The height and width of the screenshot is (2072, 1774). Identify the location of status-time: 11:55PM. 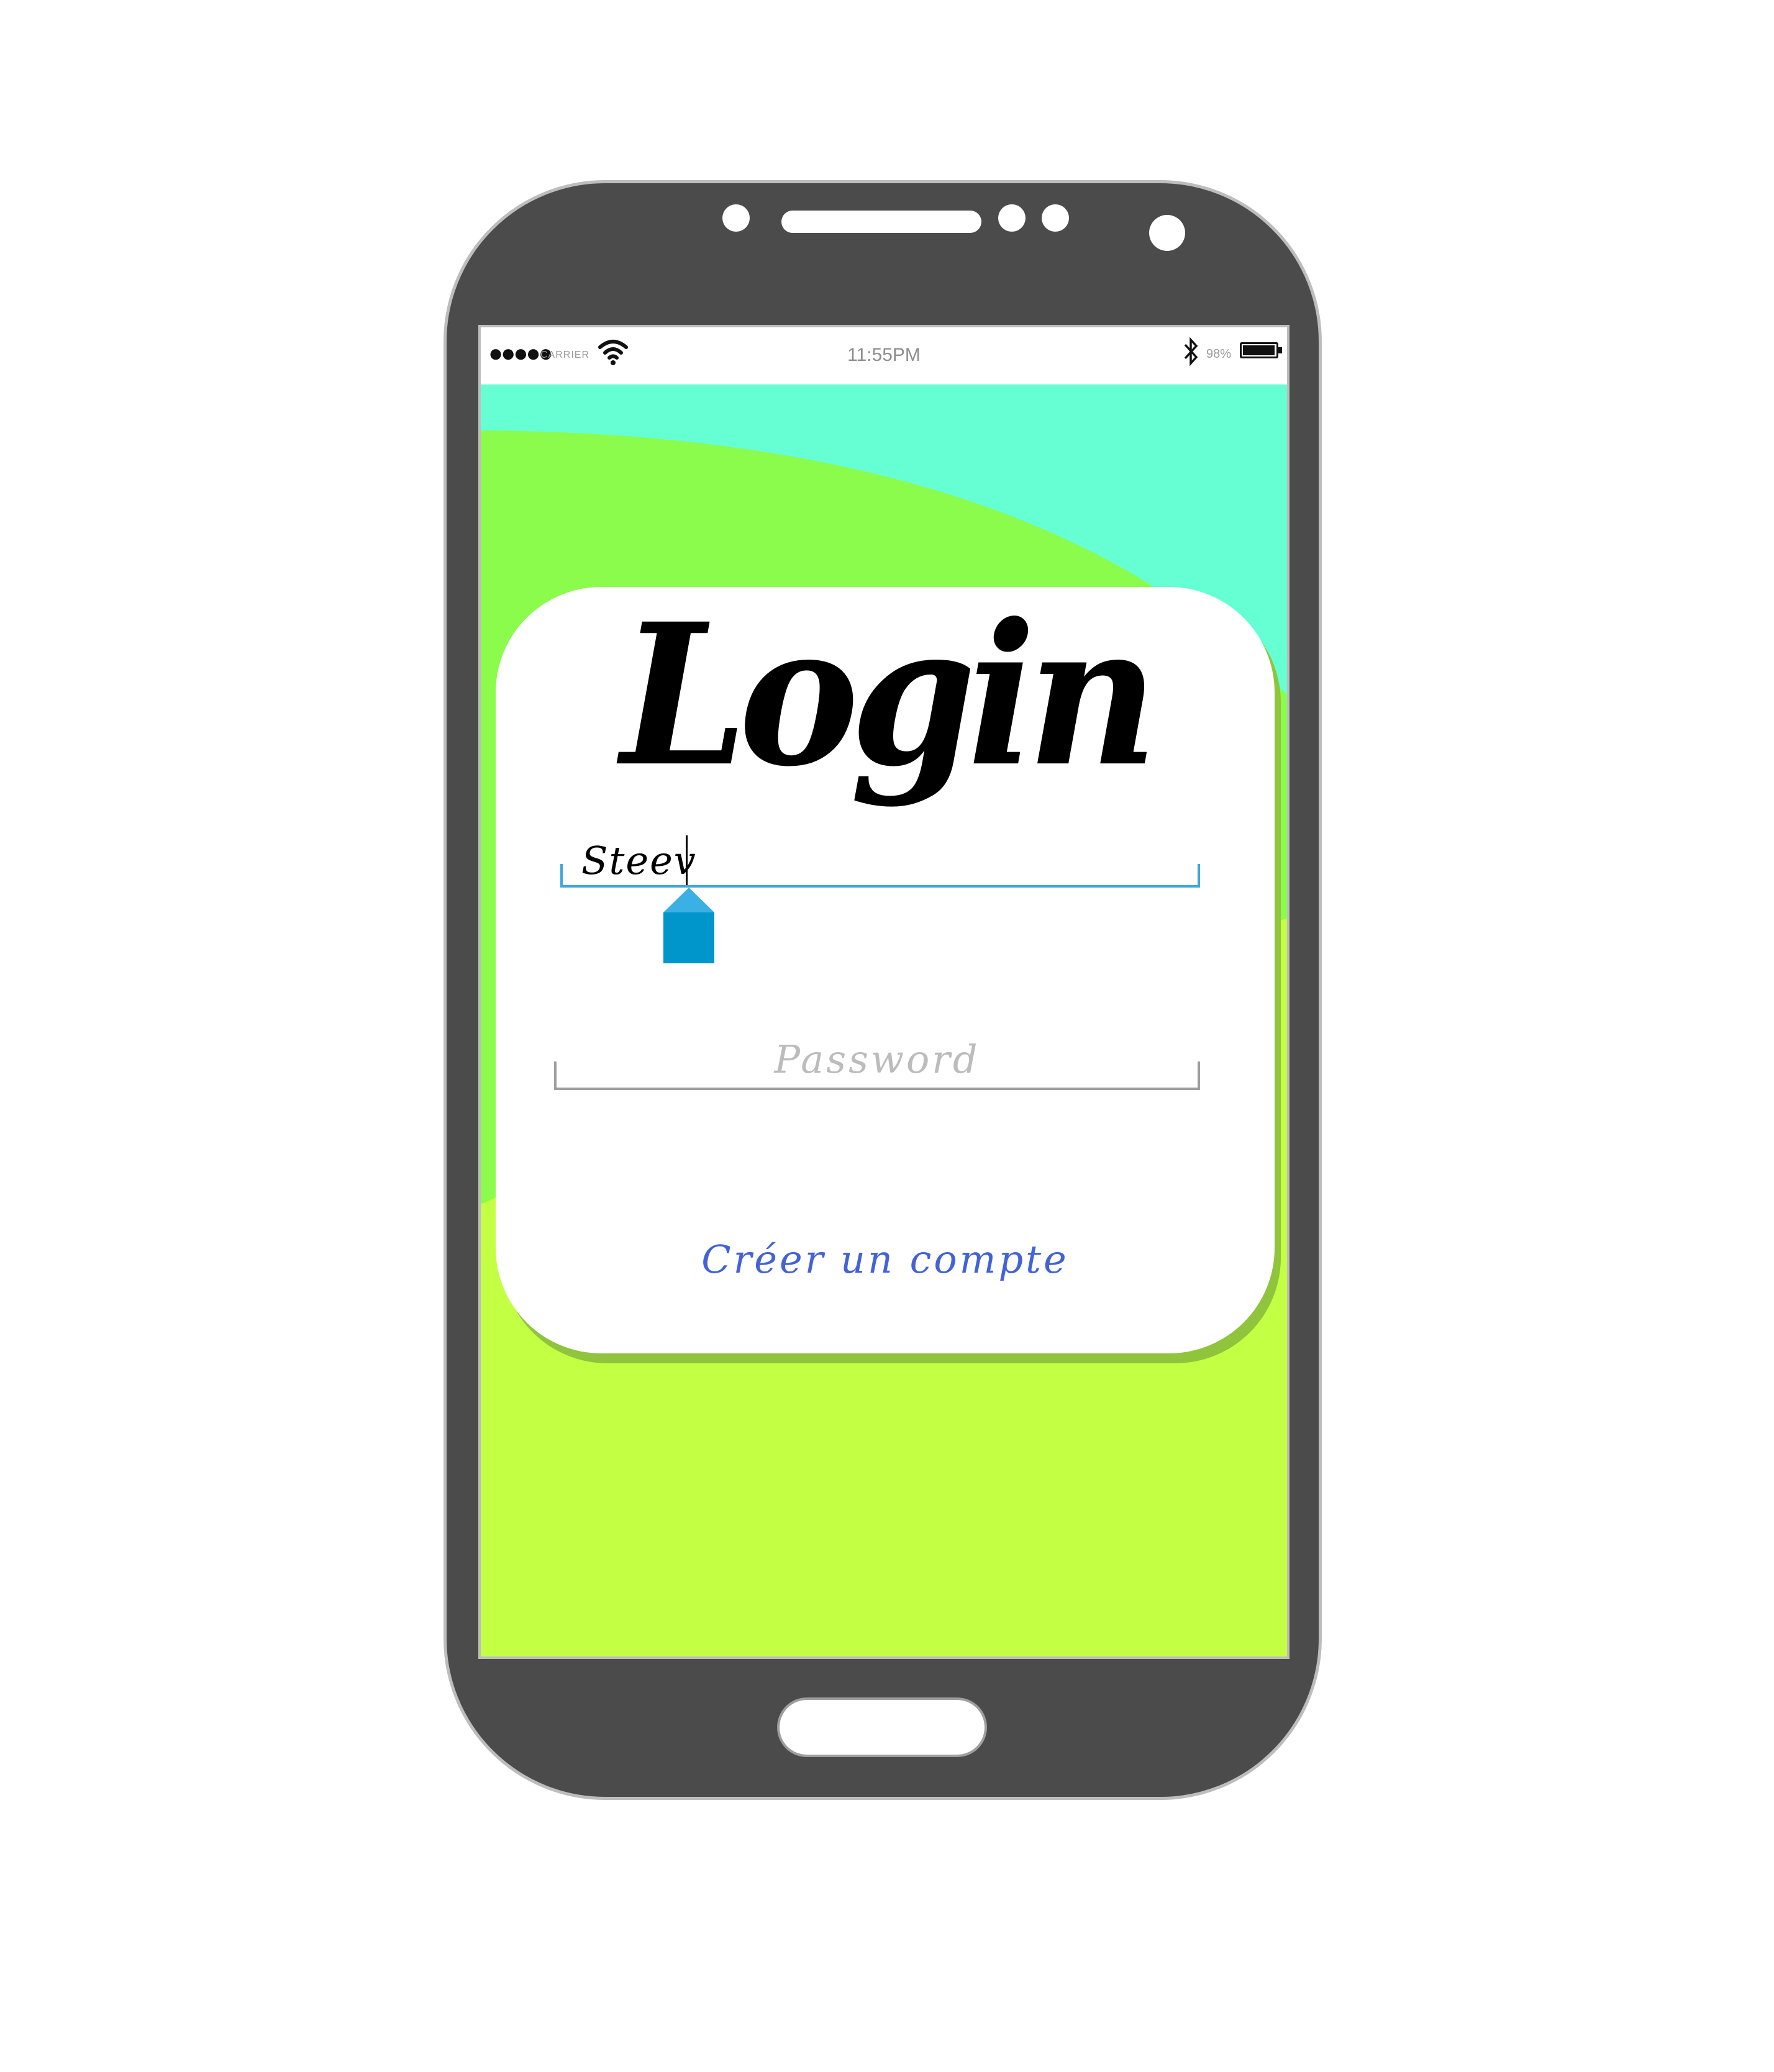
(884, 355).